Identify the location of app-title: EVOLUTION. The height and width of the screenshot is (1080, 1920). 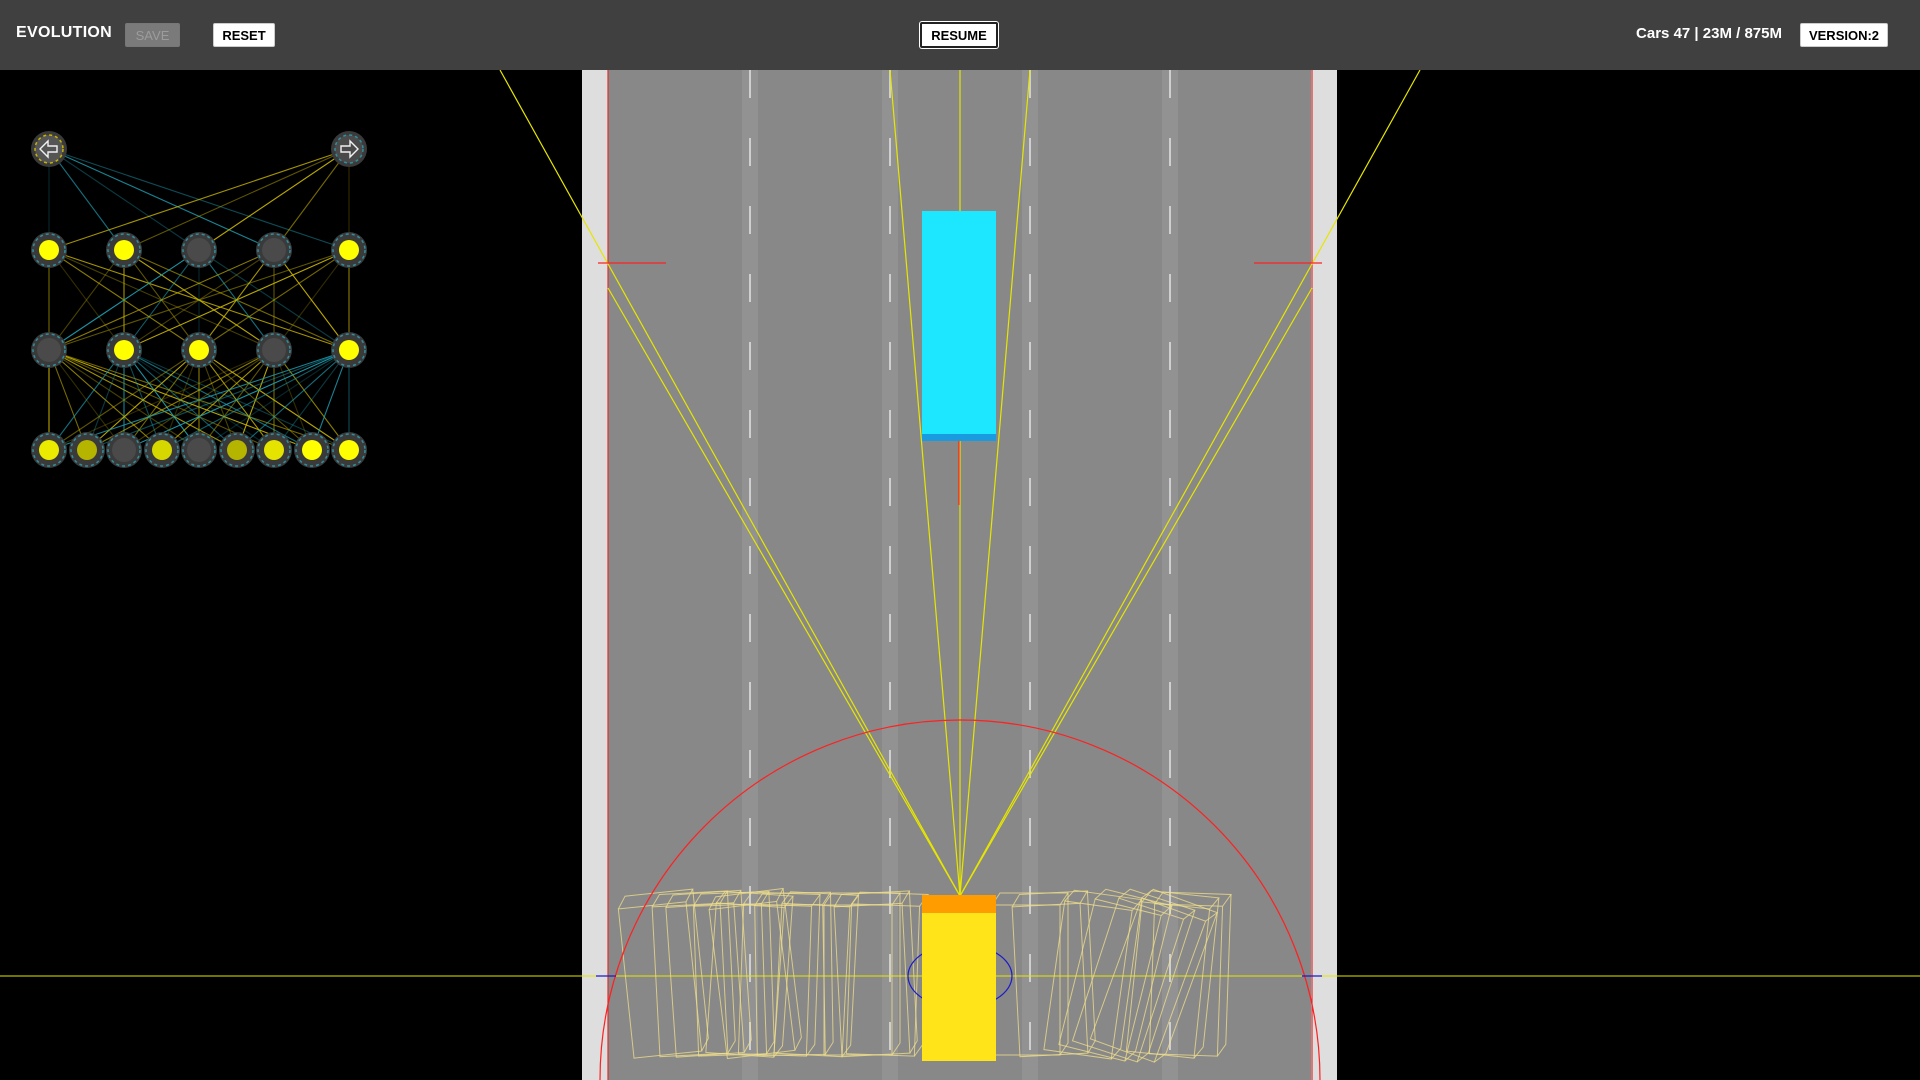
(64, 32).